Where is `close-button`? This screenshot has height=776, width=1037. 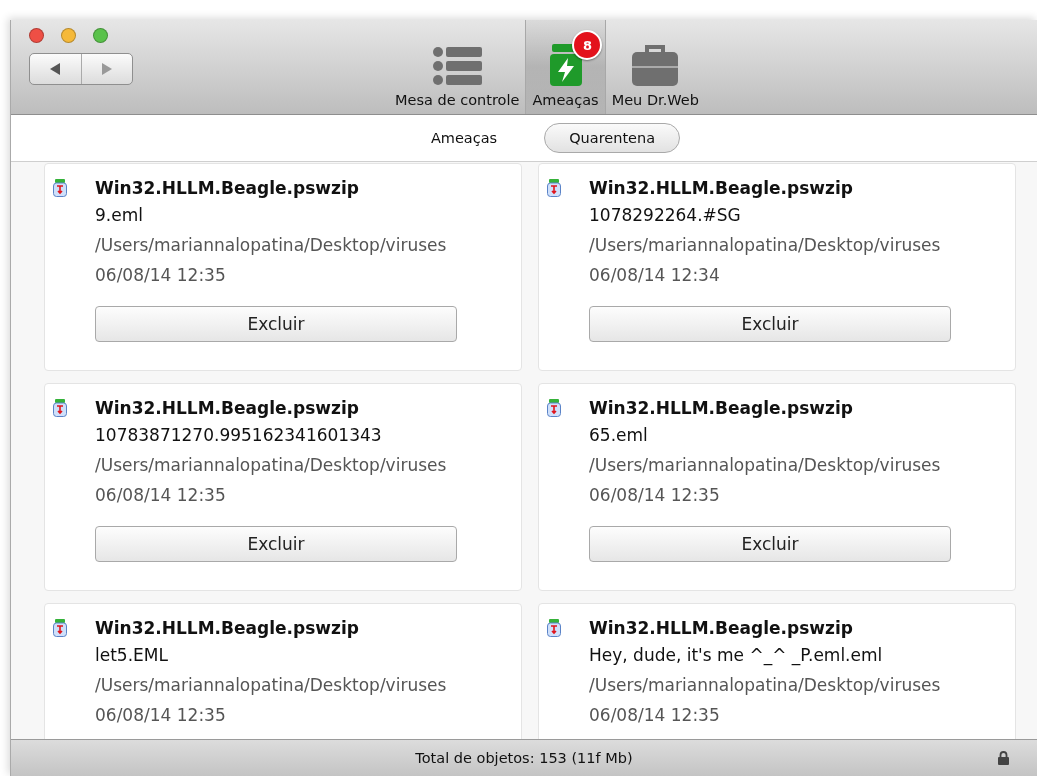
close-button is located at coordinates (36, 35).